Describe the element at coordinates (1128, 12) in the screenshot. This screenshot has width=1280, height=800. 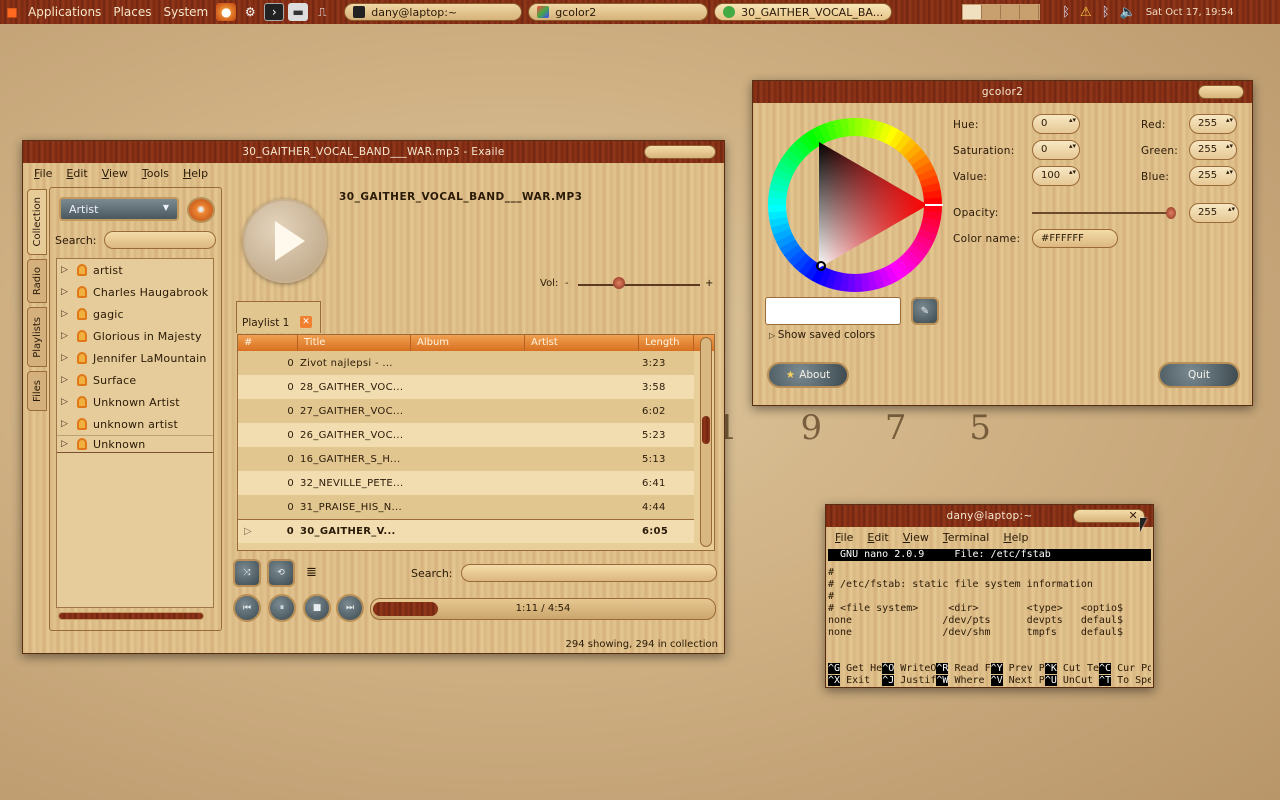
I see `volume-icon: 🔈` at that location.